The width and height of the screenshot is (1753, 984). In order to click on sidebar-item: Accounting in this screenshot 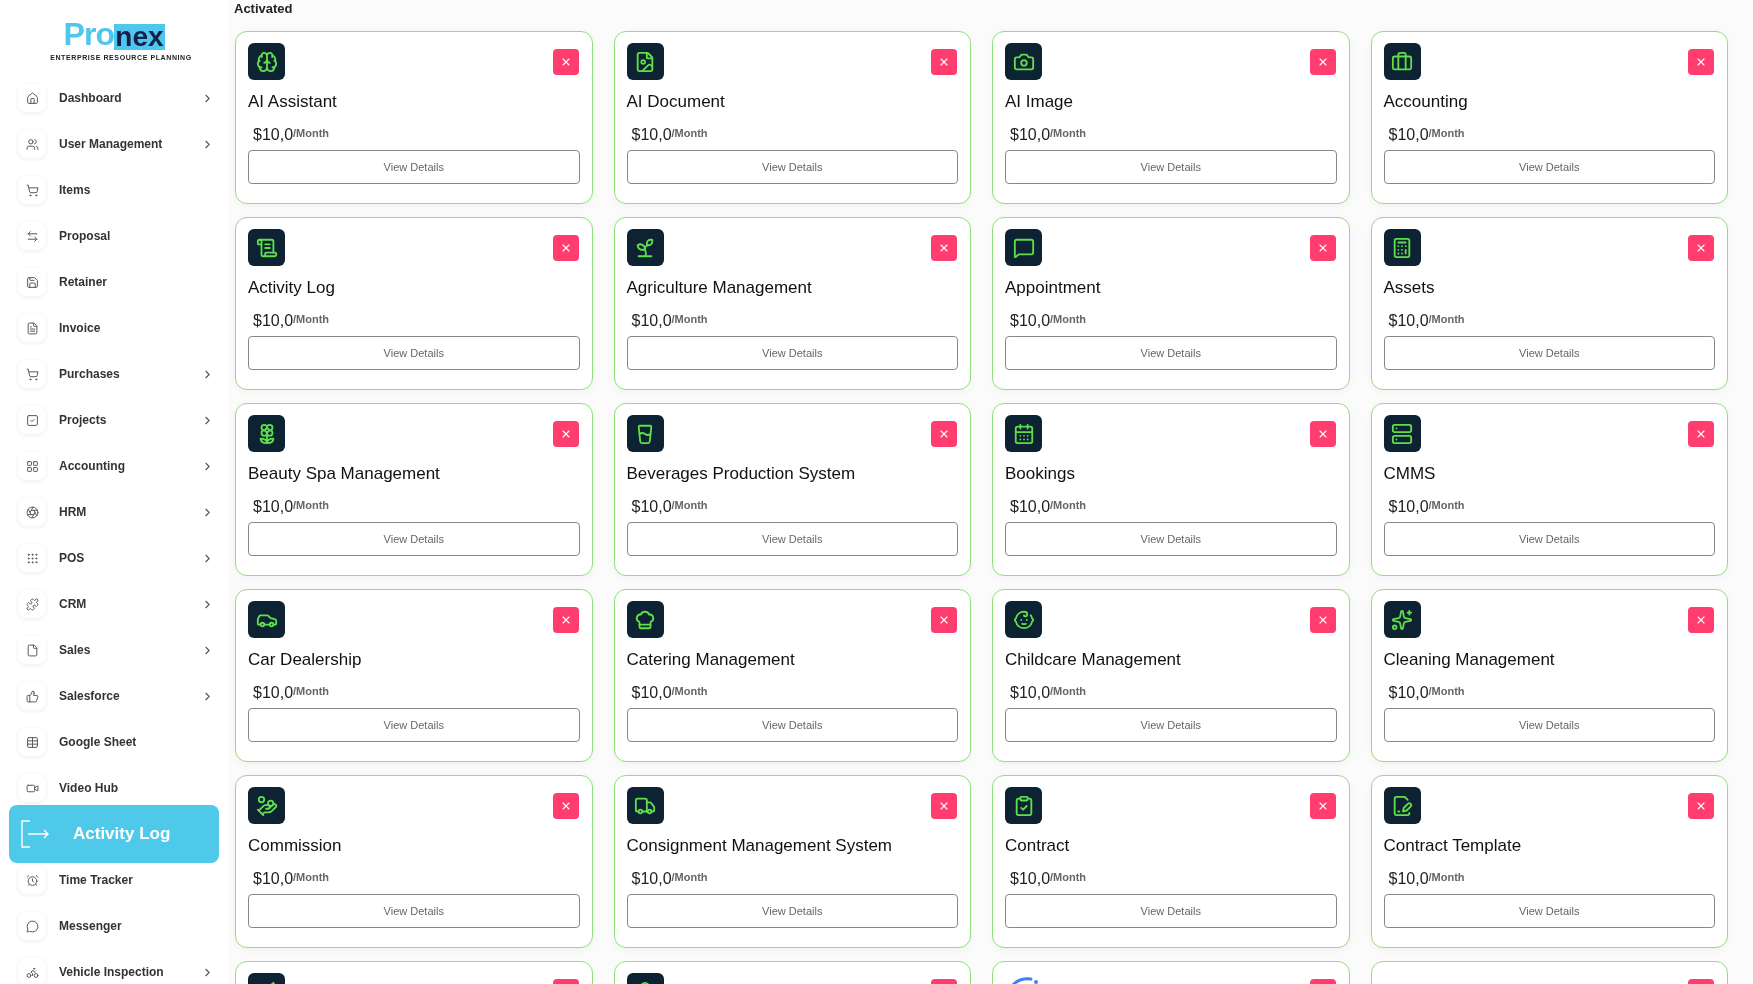, I will do `click(114, 466)`.